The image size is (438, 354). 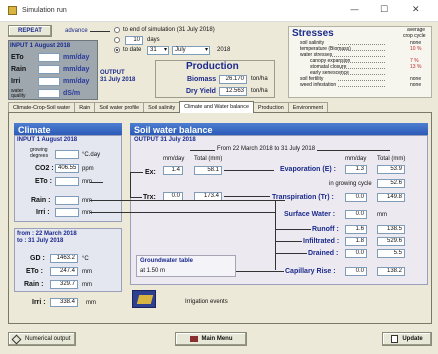 What do you see at coordinates (356, 253) in the screenshot?
I see `drained-day: 0.0` at bounding box center [356, 253].